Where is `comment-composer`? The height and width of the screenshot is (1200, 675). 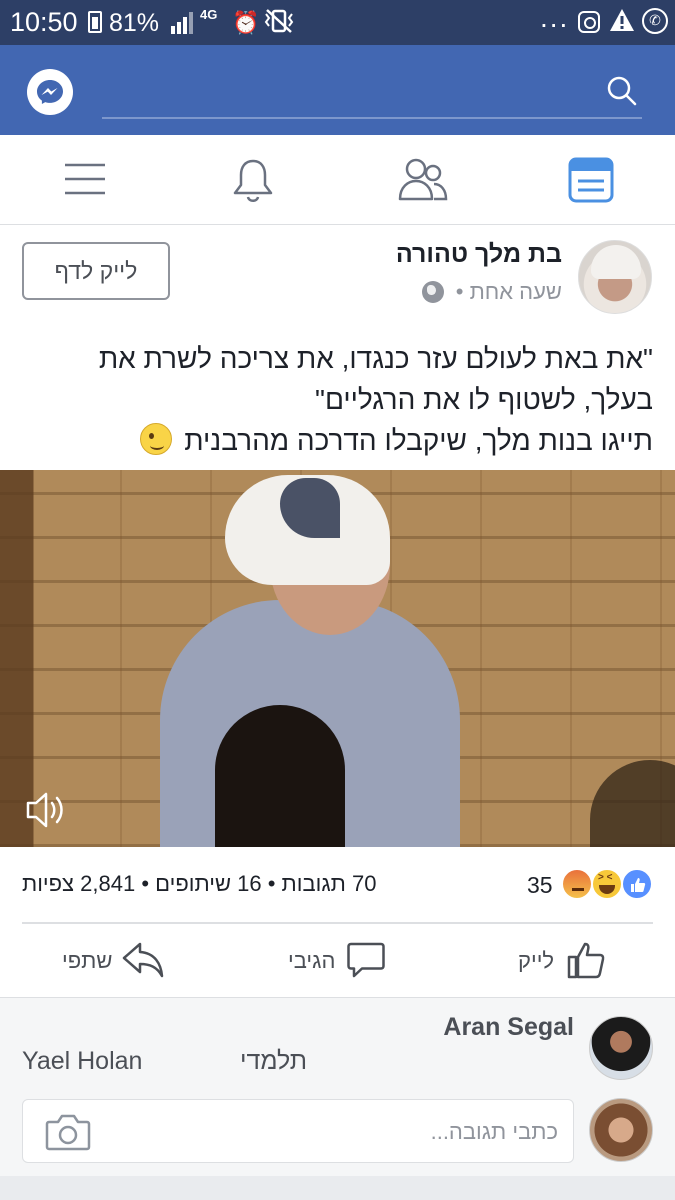 comment-composer is located at coordinates (298, 1131).